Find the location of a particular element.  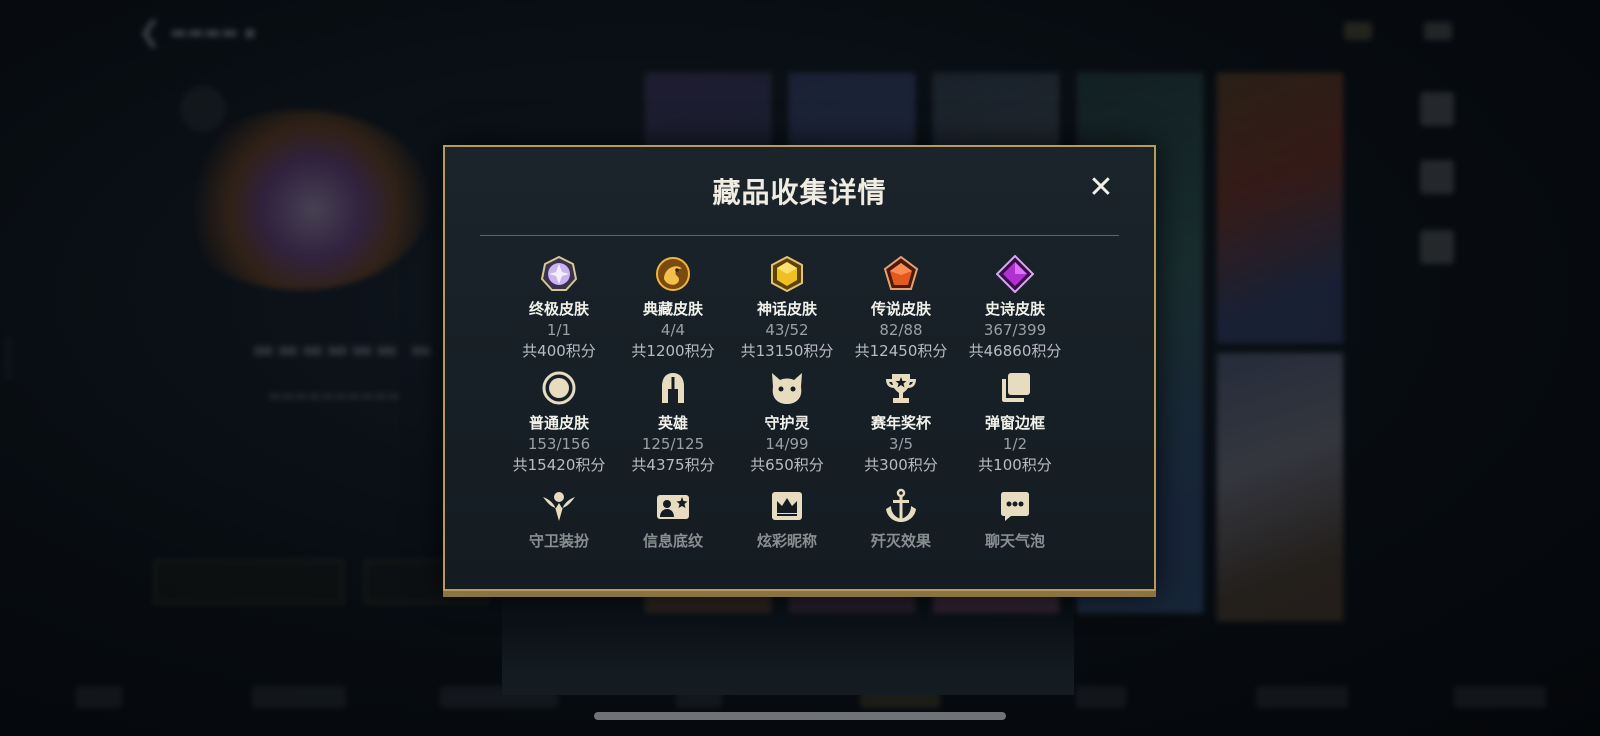

item-name: 神话皮肤 is located at coordinates (786, 309).